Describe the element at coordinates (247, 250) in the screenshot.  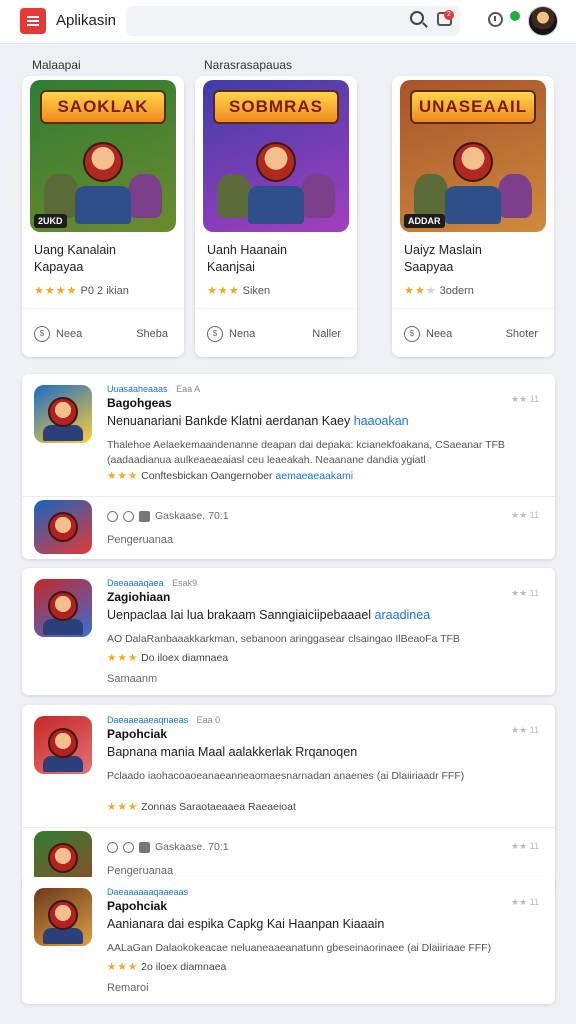
I see `featured-title-line: Uanh Haanain` at that location.